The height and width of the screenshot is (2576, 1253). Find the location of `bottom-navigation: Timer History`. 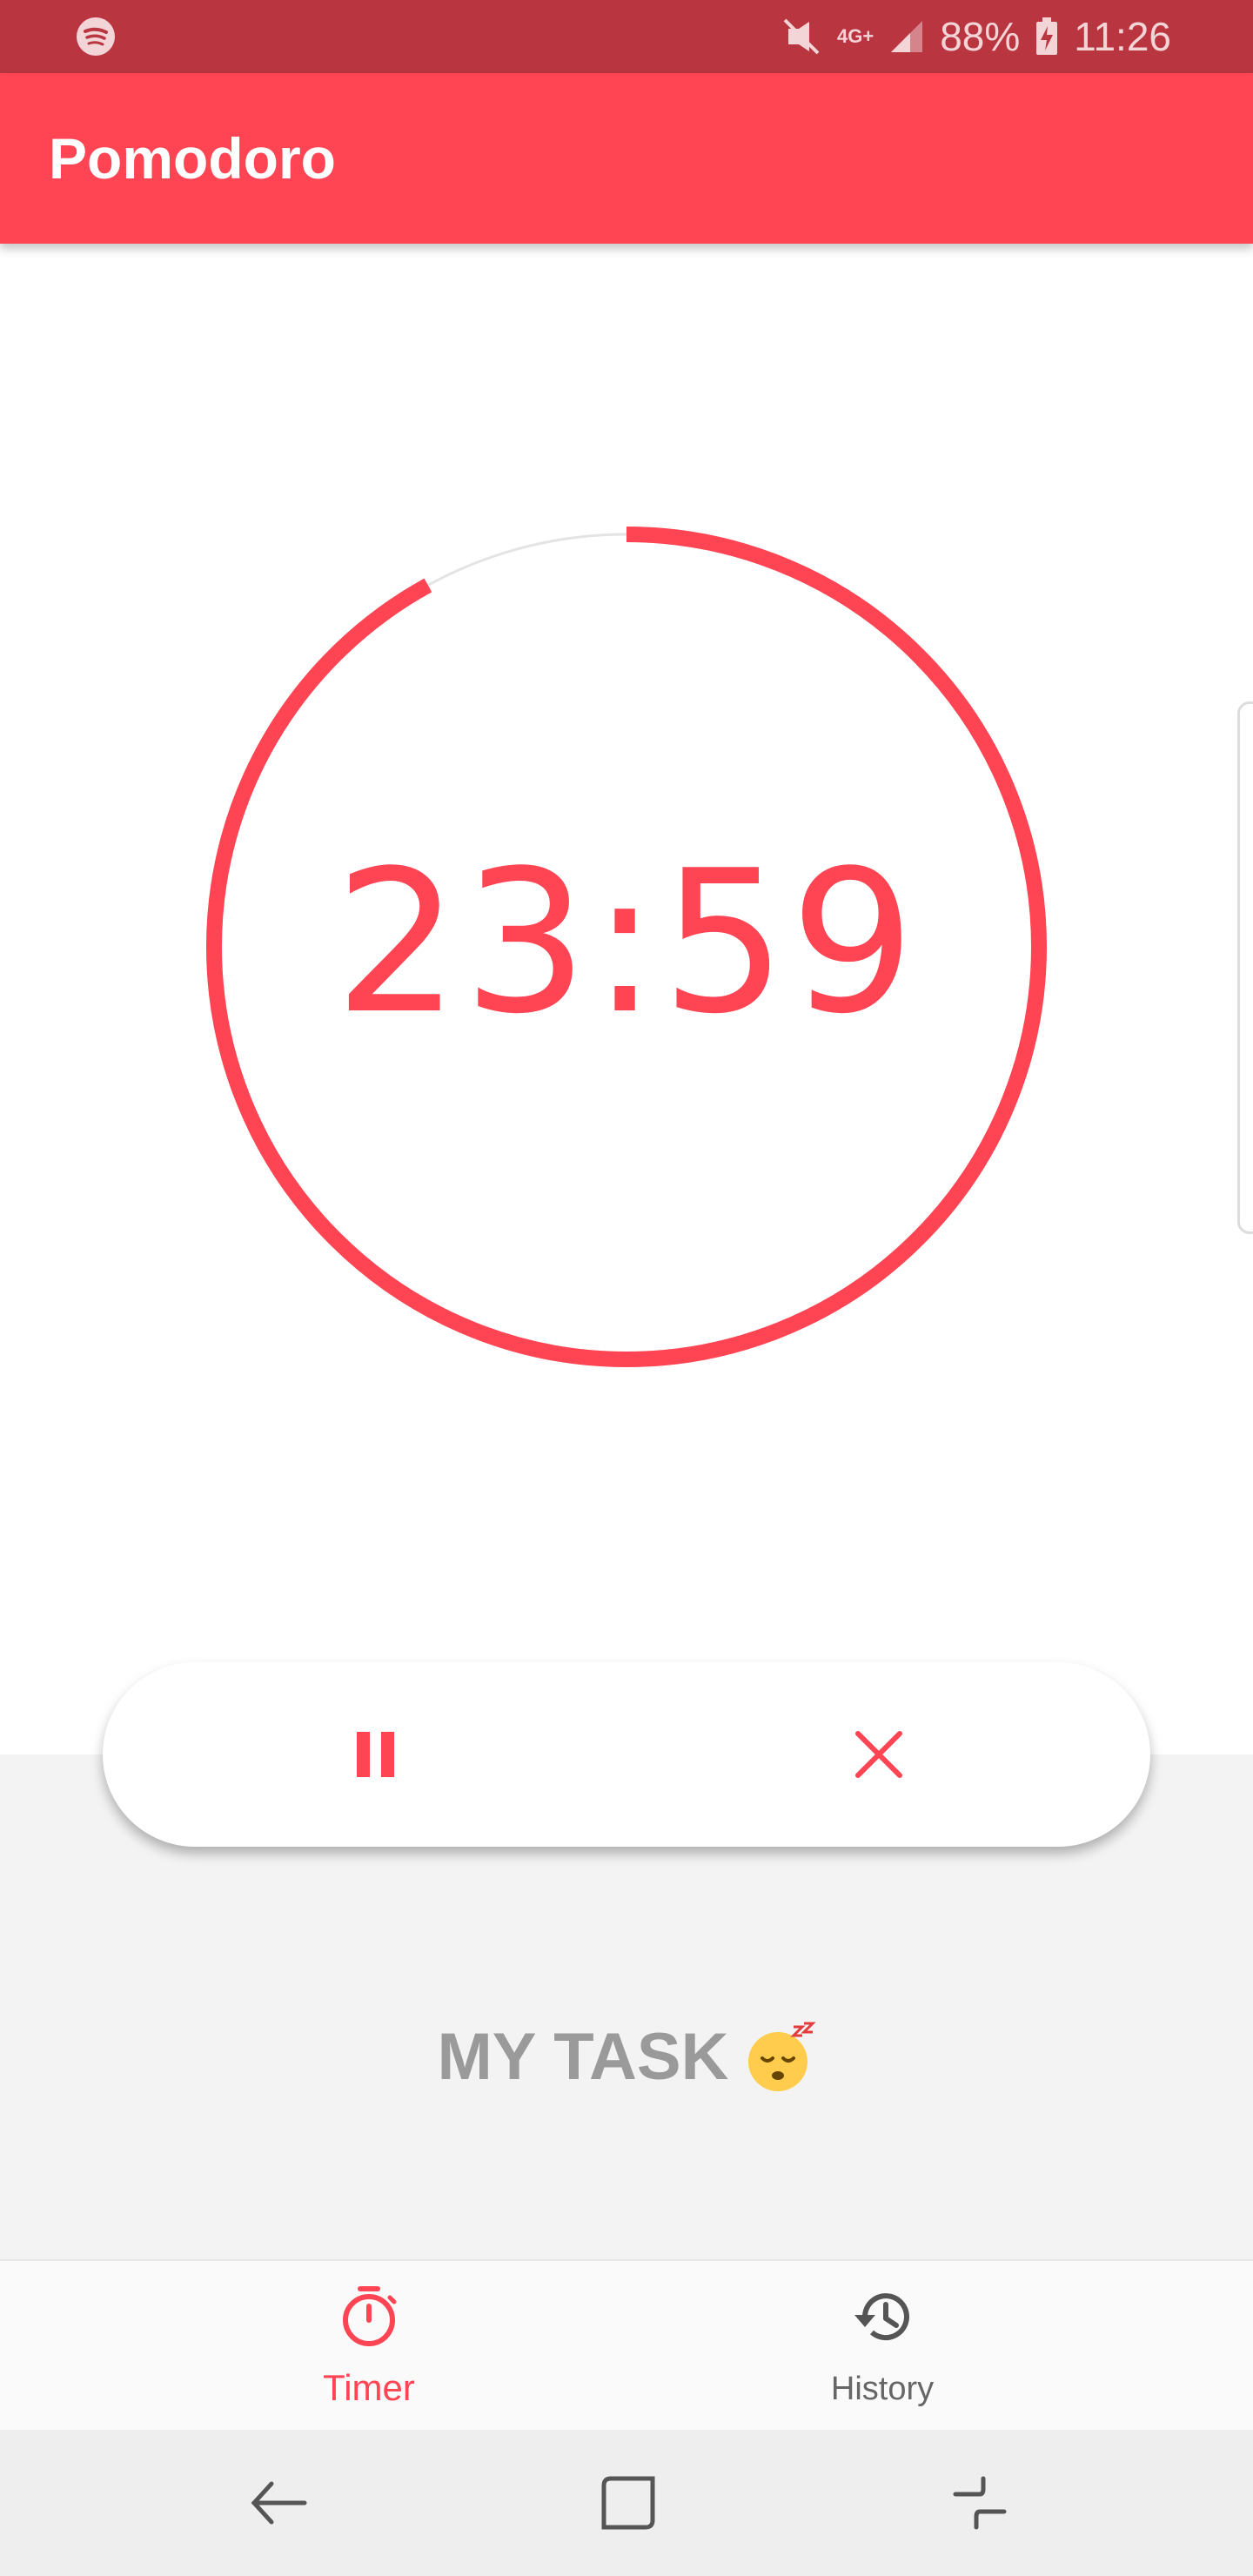

bottom-navigation: Timer History is located at coordinates (626, 2345).